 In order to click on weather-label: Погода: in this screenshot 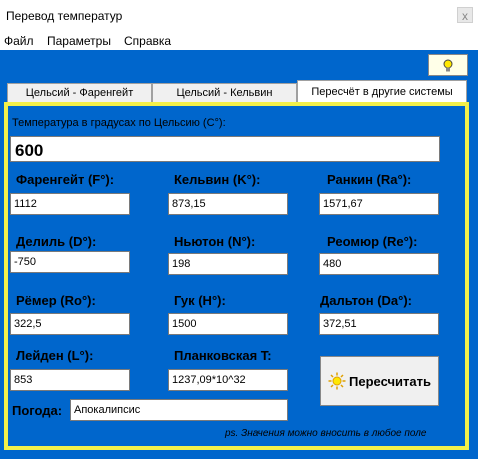, I will do `click(37, 410)`.